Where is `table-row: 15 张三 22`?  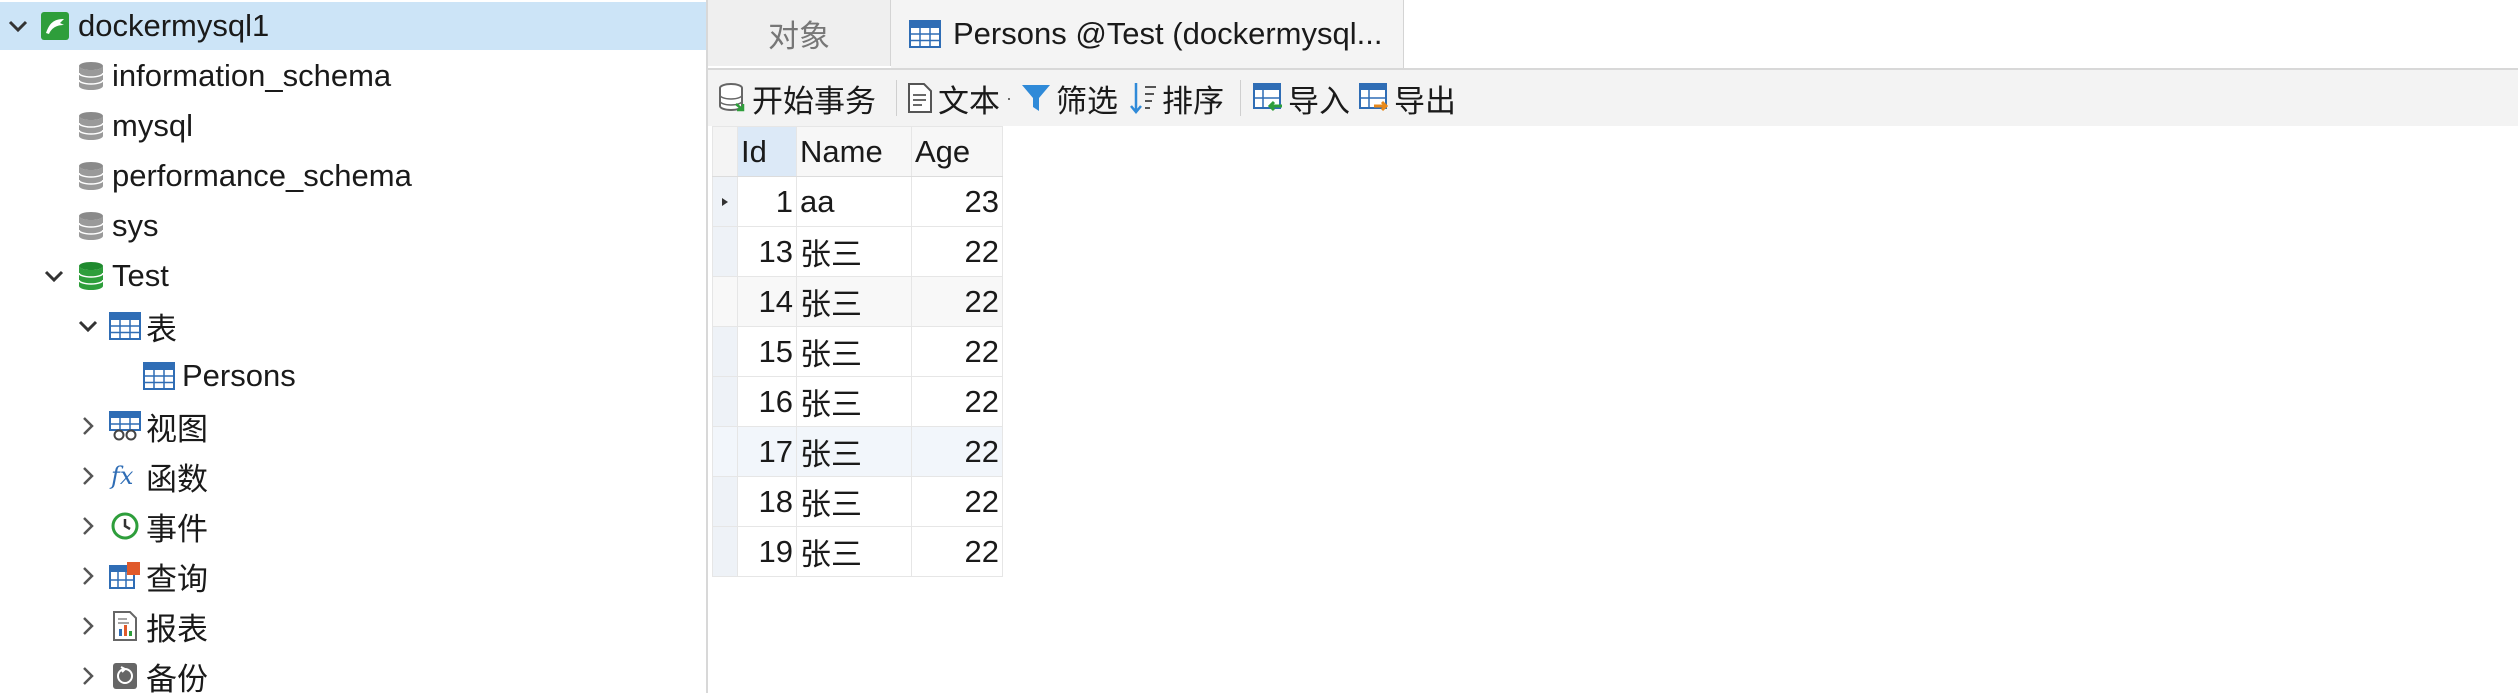
table-row: 15 张三 22 is located at coordinates (857, 351).